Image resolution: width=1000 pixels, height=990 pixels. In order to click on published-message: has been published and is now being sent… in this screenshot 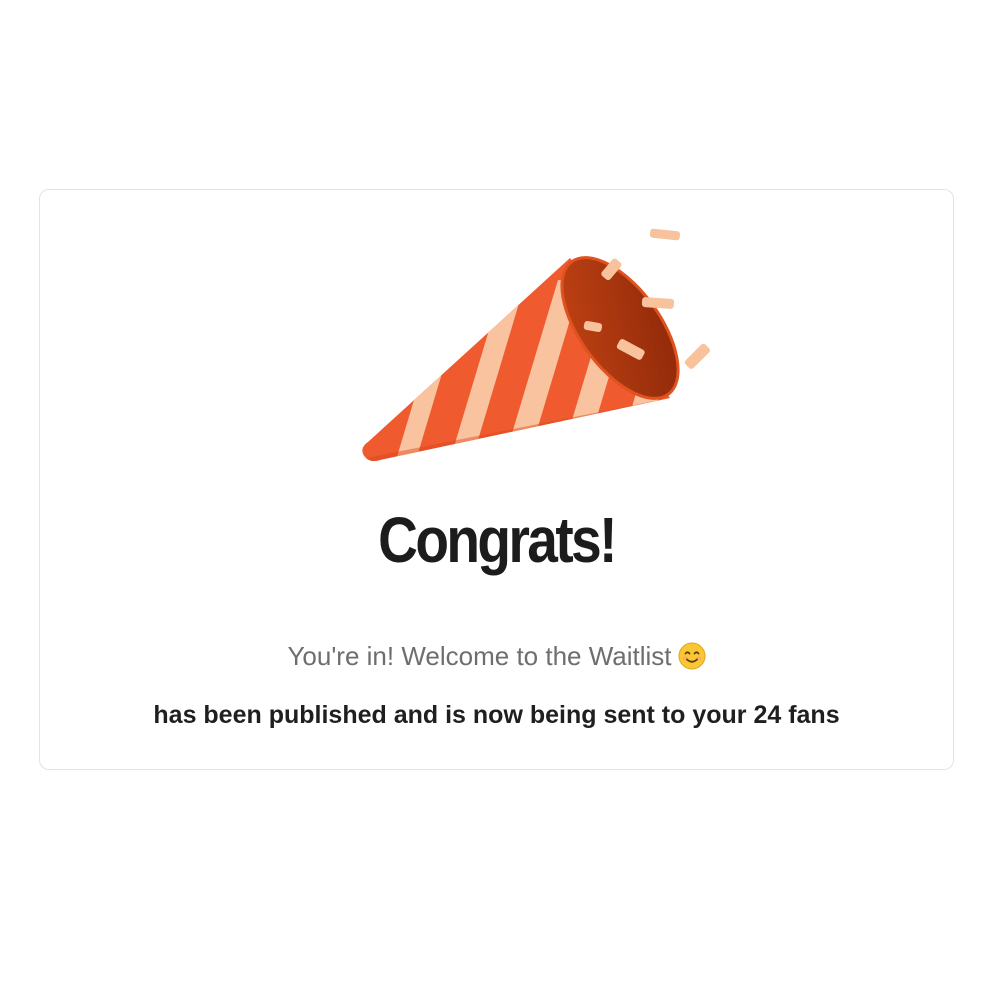, I will do `click(496, 715)`.